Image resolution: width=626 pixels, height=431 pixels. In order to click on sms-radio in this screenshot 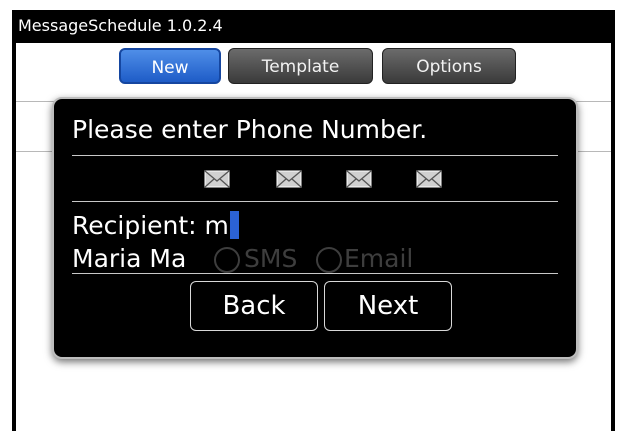, I will do `click(227, 260)`.